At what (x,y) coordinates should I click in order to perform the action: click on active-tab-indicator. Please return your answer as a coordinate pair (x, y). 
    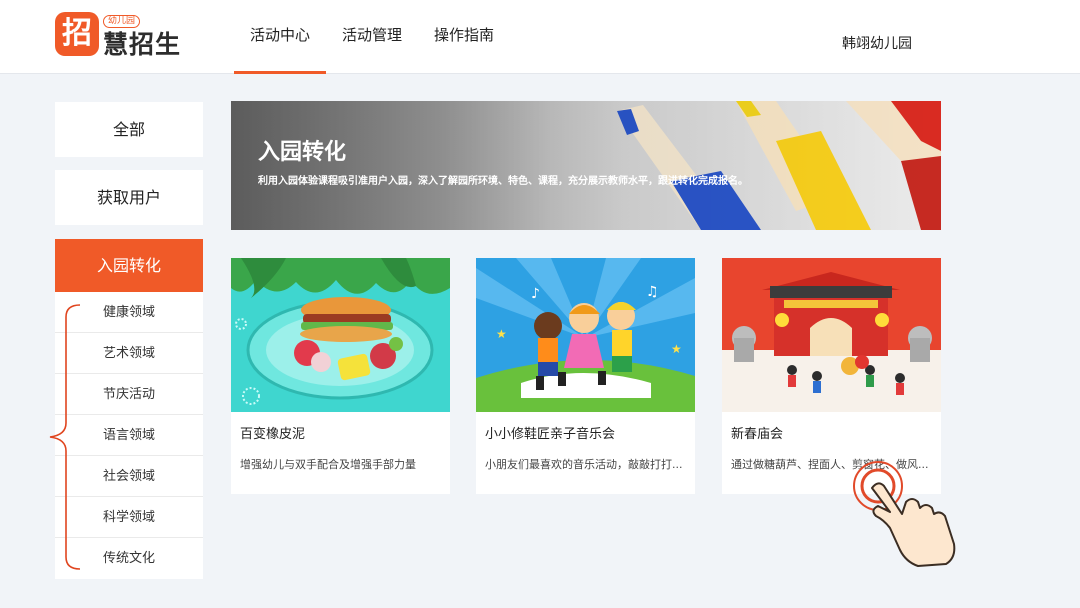
    Looking at the image, I should click on (280, 72).